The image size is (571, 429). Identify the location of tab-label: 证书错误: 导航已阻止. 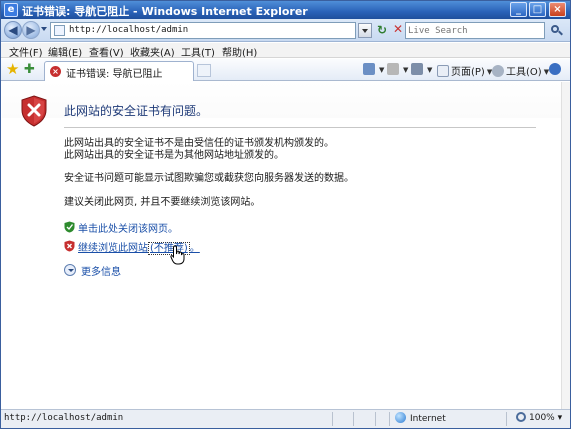
(114, 74).